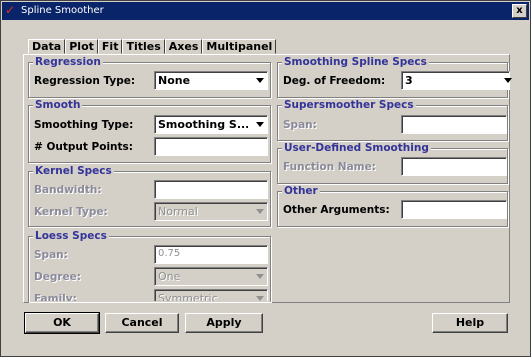 Image resolution: width=531 pixels, height=357 pixels. I want to click on apply-button: Apply, so click(224, 323).